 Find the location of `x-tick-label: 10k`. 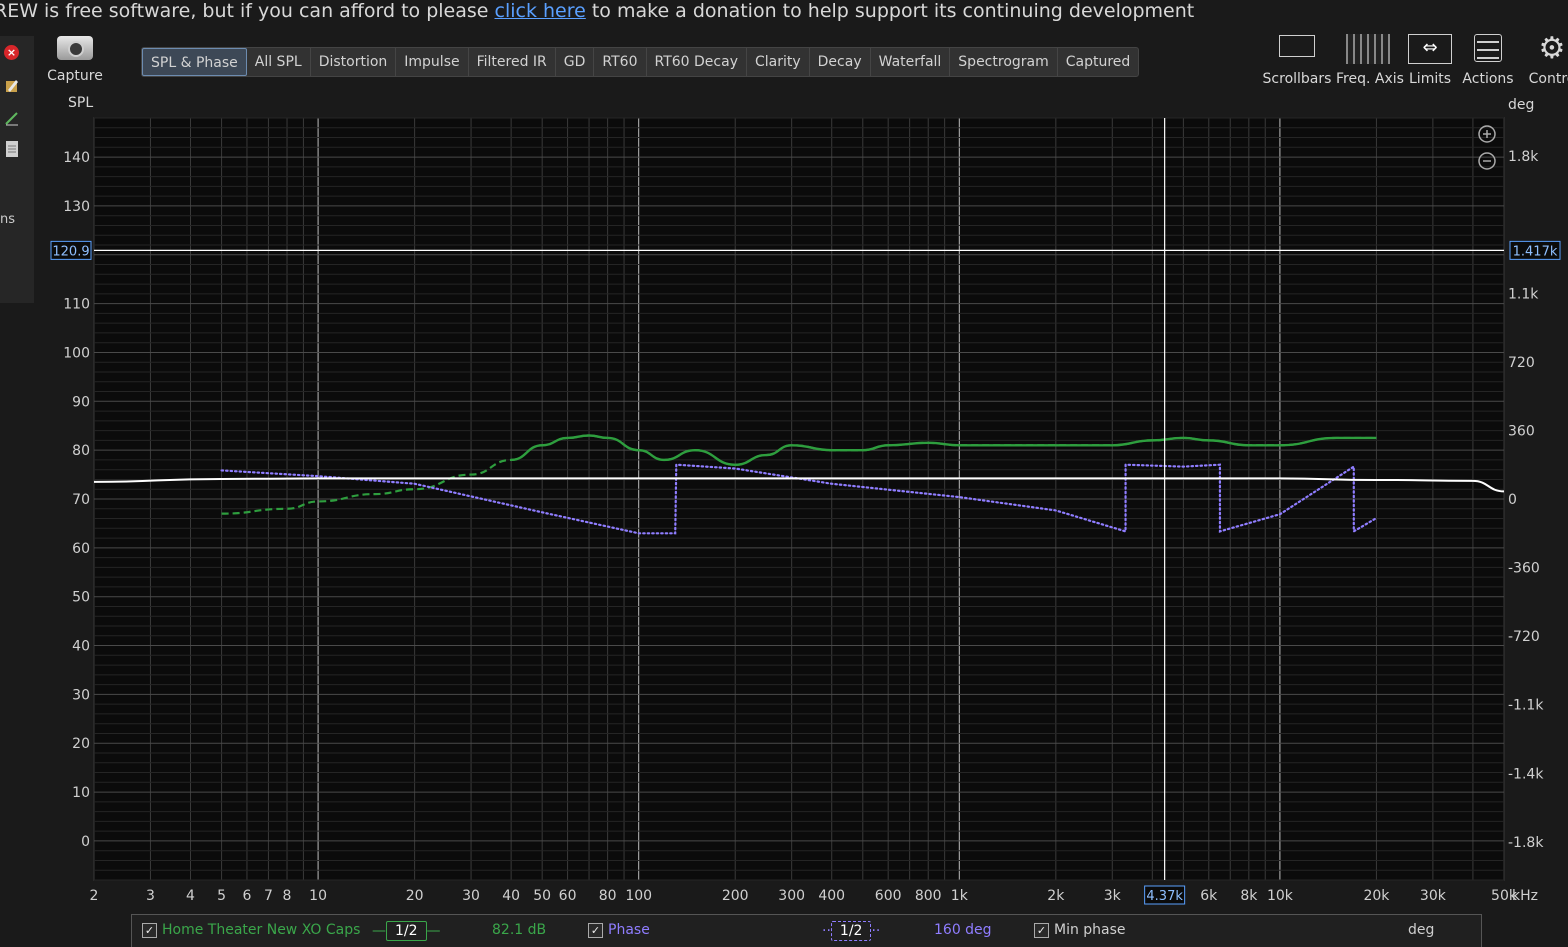

x-tick-label: 10k is located at coordinates (1280, 896).